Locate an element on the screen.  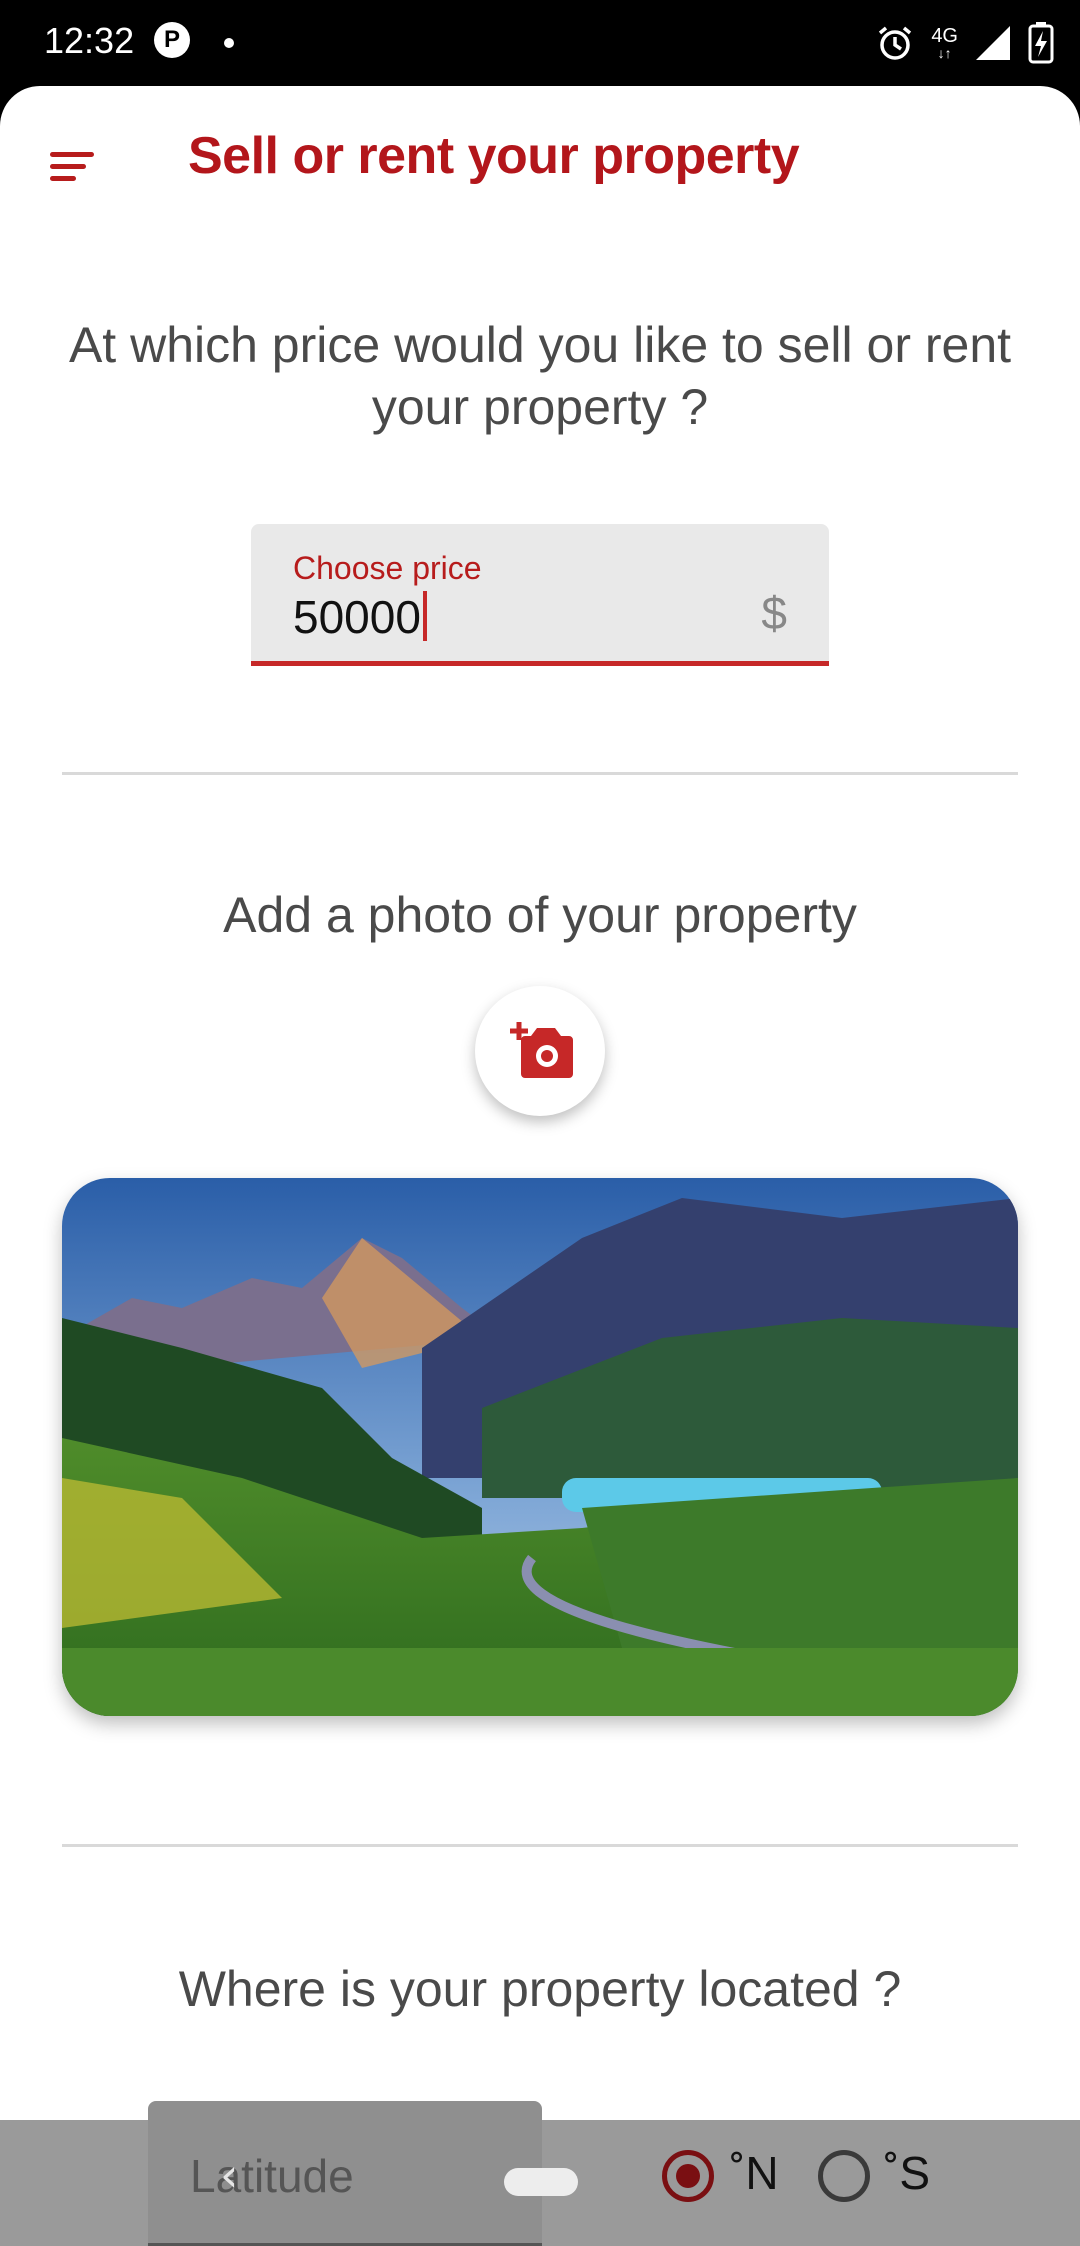
back-icon: ‹ is located at coordinates (229, 2175).